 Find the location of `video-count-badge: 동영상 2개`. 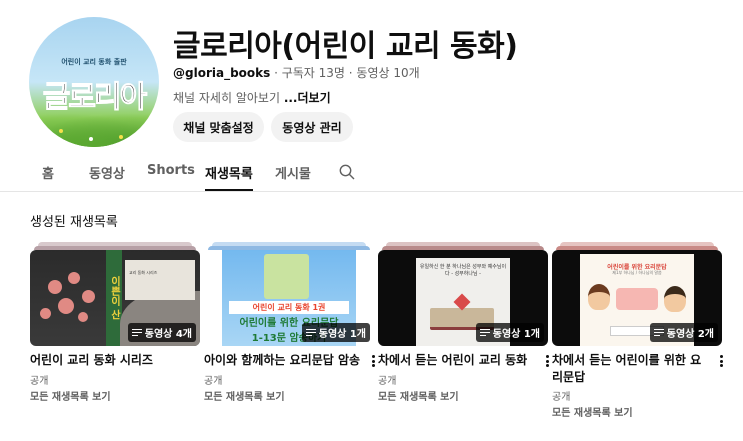

video-count-badge: 동영상 2개 is located at coordinates (683, 332).